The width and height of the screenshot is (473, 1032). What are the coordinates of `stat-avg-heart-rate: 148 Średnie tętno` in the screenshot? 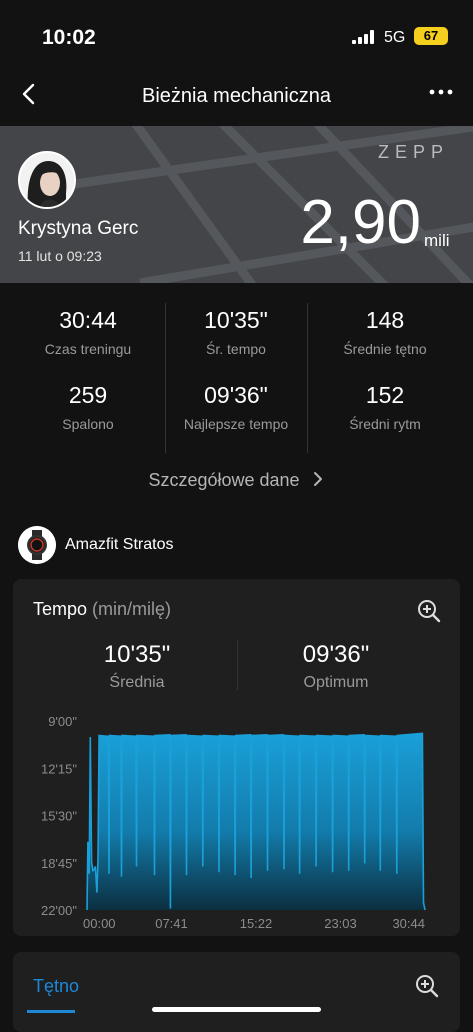 It's located at (385, 332).